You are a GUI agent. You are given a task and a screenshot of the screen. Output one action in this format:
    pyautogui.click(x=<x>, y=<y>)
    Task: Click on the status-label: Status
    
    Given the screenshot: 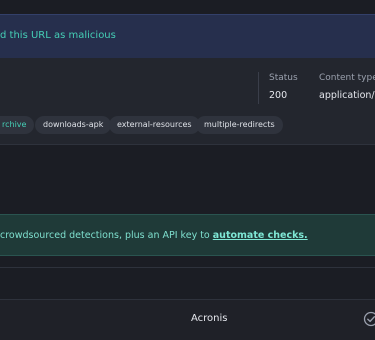 What is the action you would take?
    pyautogui.click(x=283, y=78)
    